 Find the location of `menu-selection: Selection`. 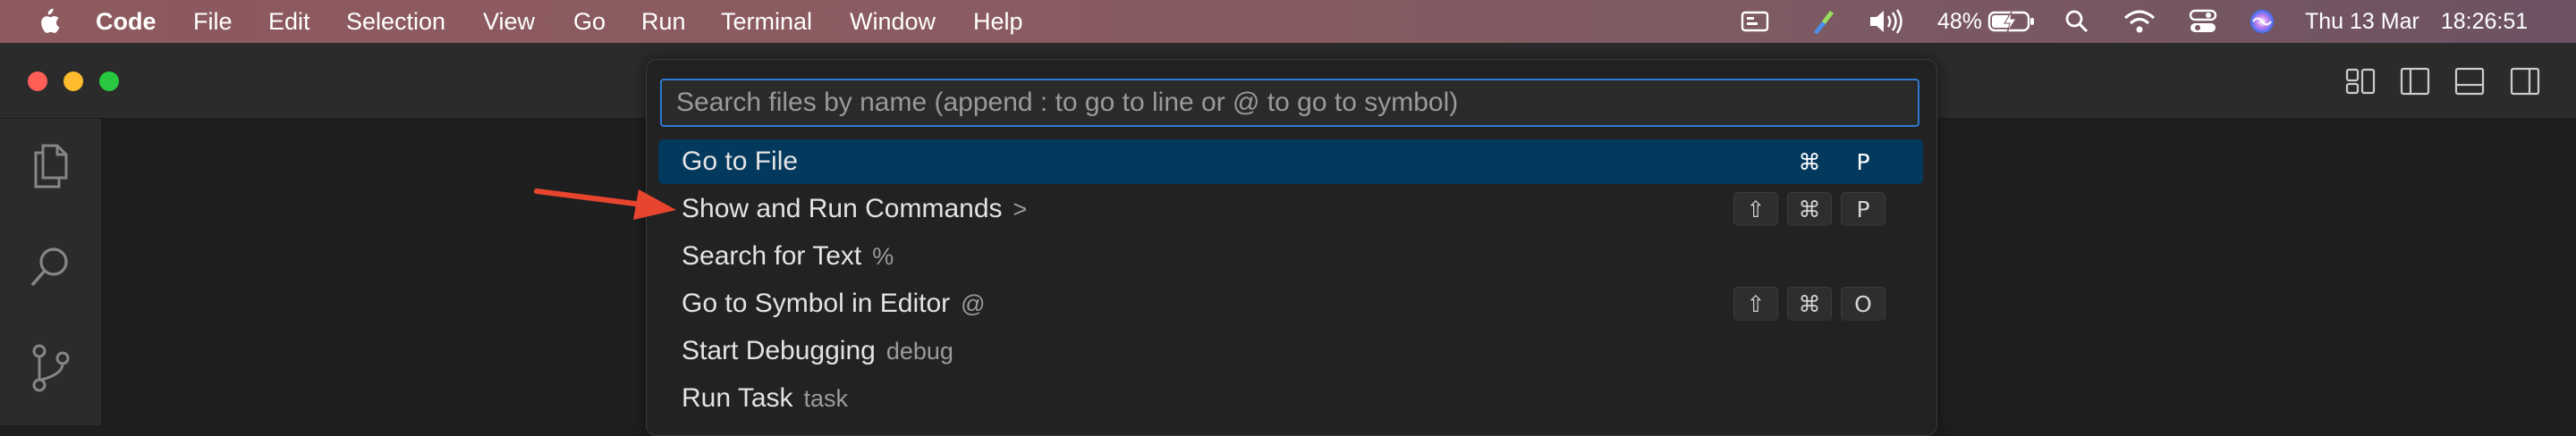

menu-selection: Selection is located at coordinates (395, 21).